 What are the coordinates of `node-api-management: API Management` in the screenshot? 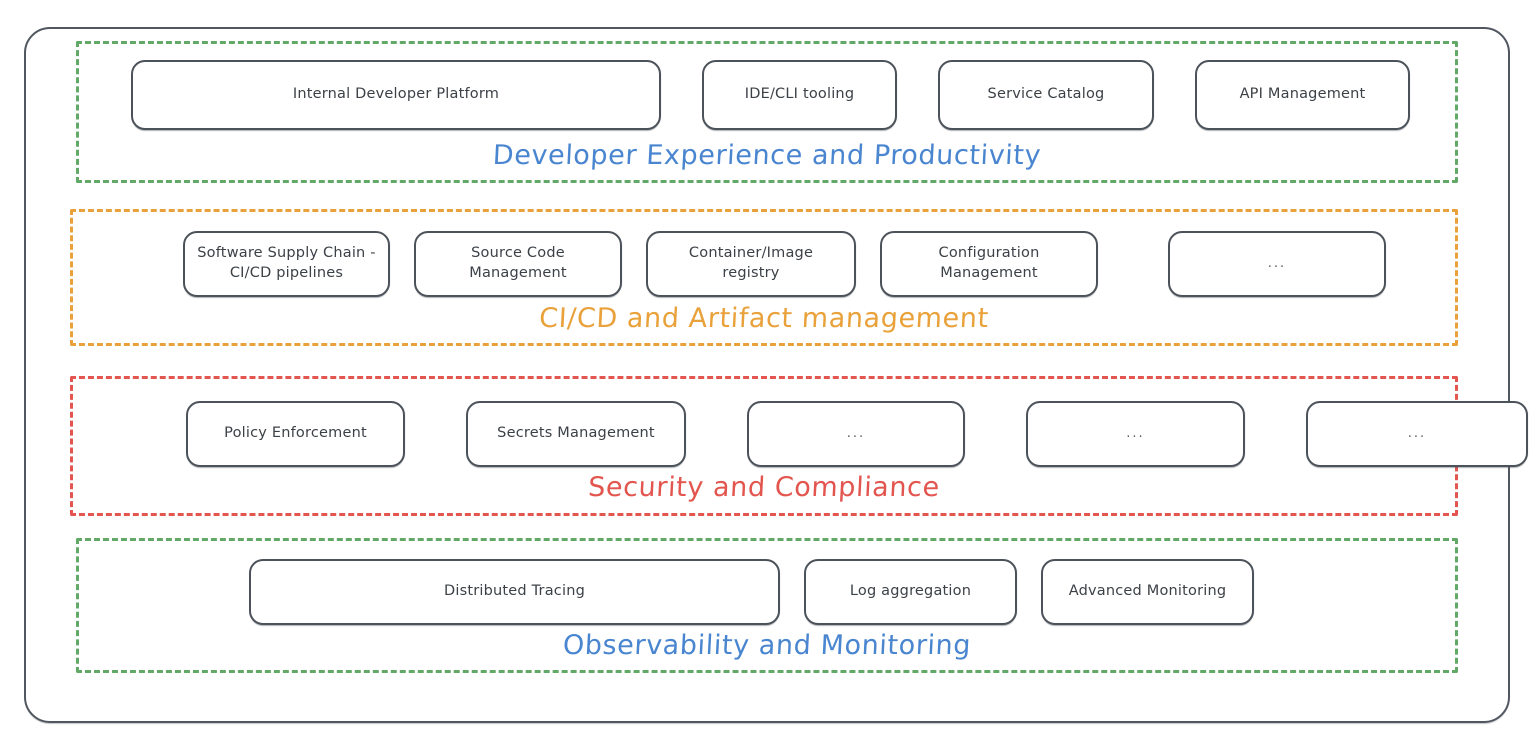 It's located at (1302, 95).